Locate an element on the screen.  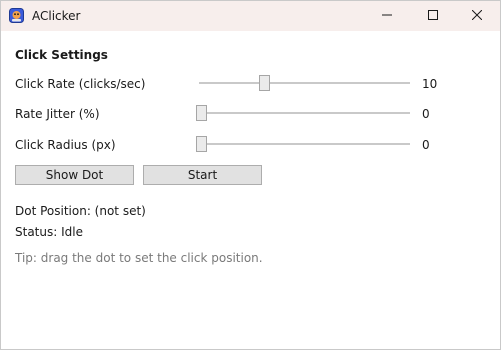
minimize-icon is located at coordinates (387, 16).